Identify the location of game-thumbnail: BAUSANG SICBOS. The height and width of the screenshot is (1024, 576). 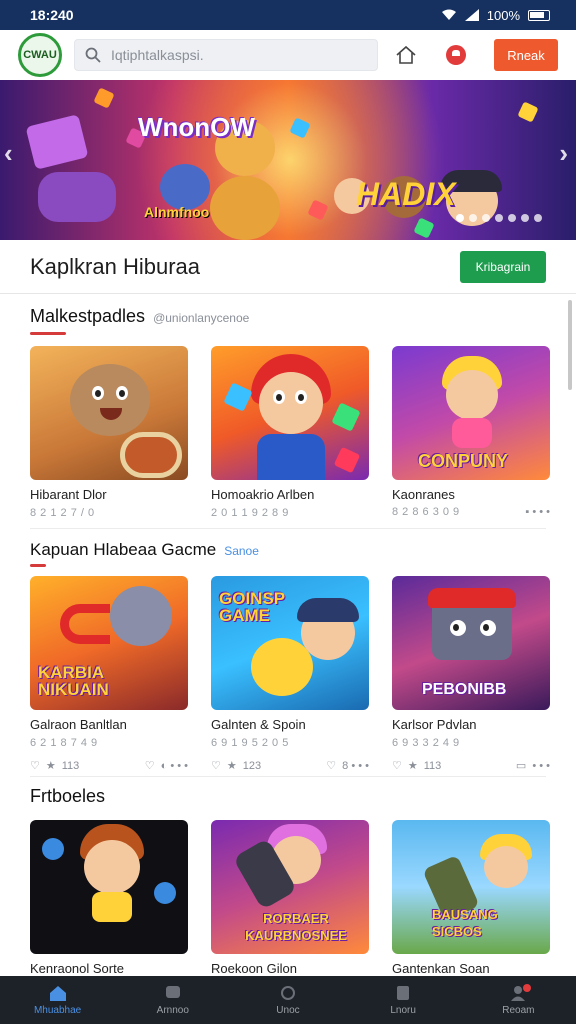
(471, 887).